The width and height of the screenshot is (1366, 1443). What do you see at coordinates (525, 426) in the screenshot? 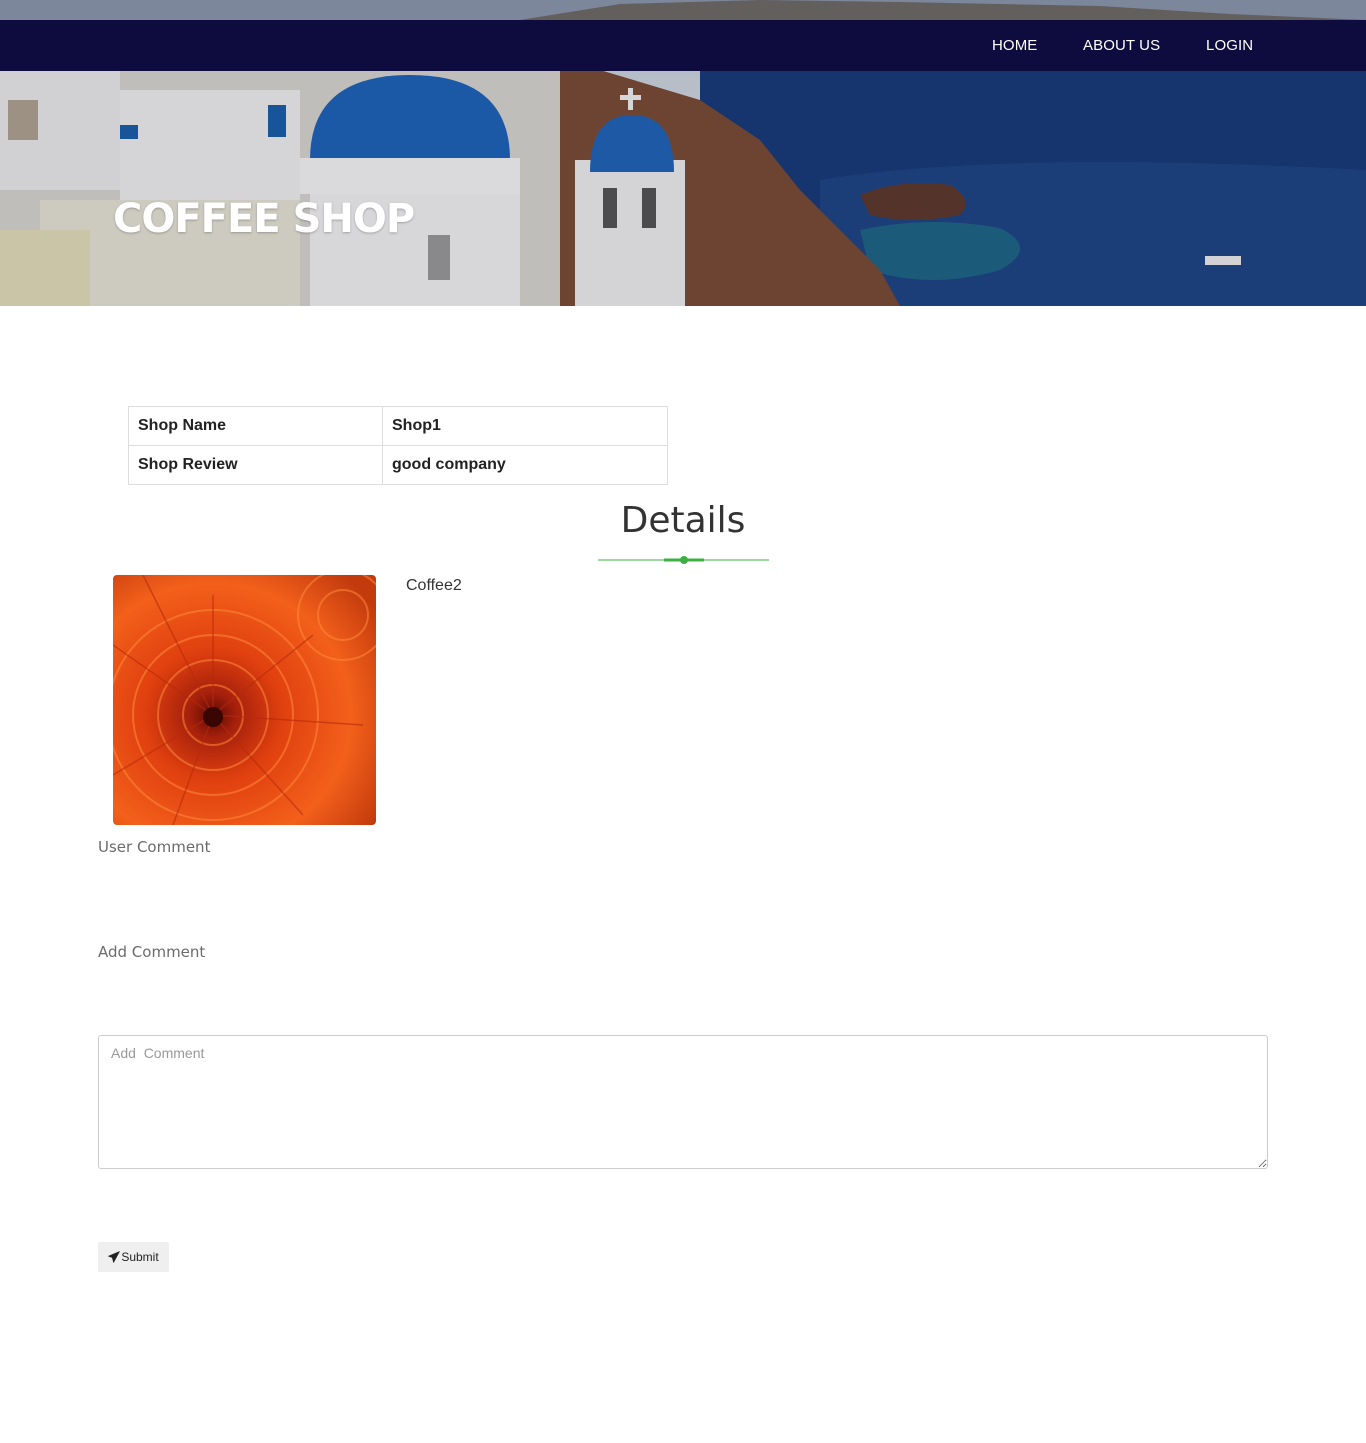
I see `shop-name-value: Shop1` at bounding box center [525, 426].